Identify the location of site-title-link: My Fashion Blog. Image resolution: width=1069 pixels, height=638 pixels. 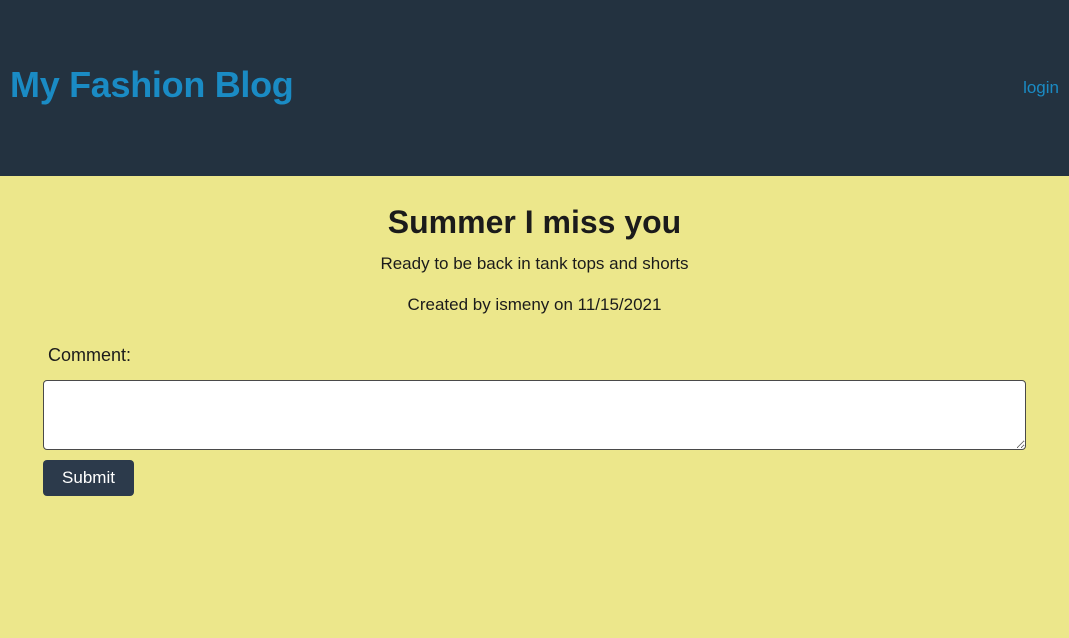
(152, 85).